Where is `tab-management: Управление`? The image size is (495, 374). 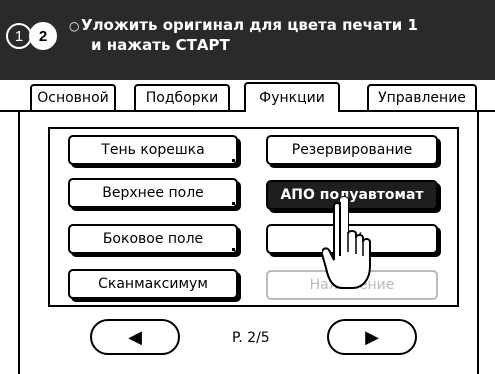 tab-management: Управление is located at coordinates (422, 97).